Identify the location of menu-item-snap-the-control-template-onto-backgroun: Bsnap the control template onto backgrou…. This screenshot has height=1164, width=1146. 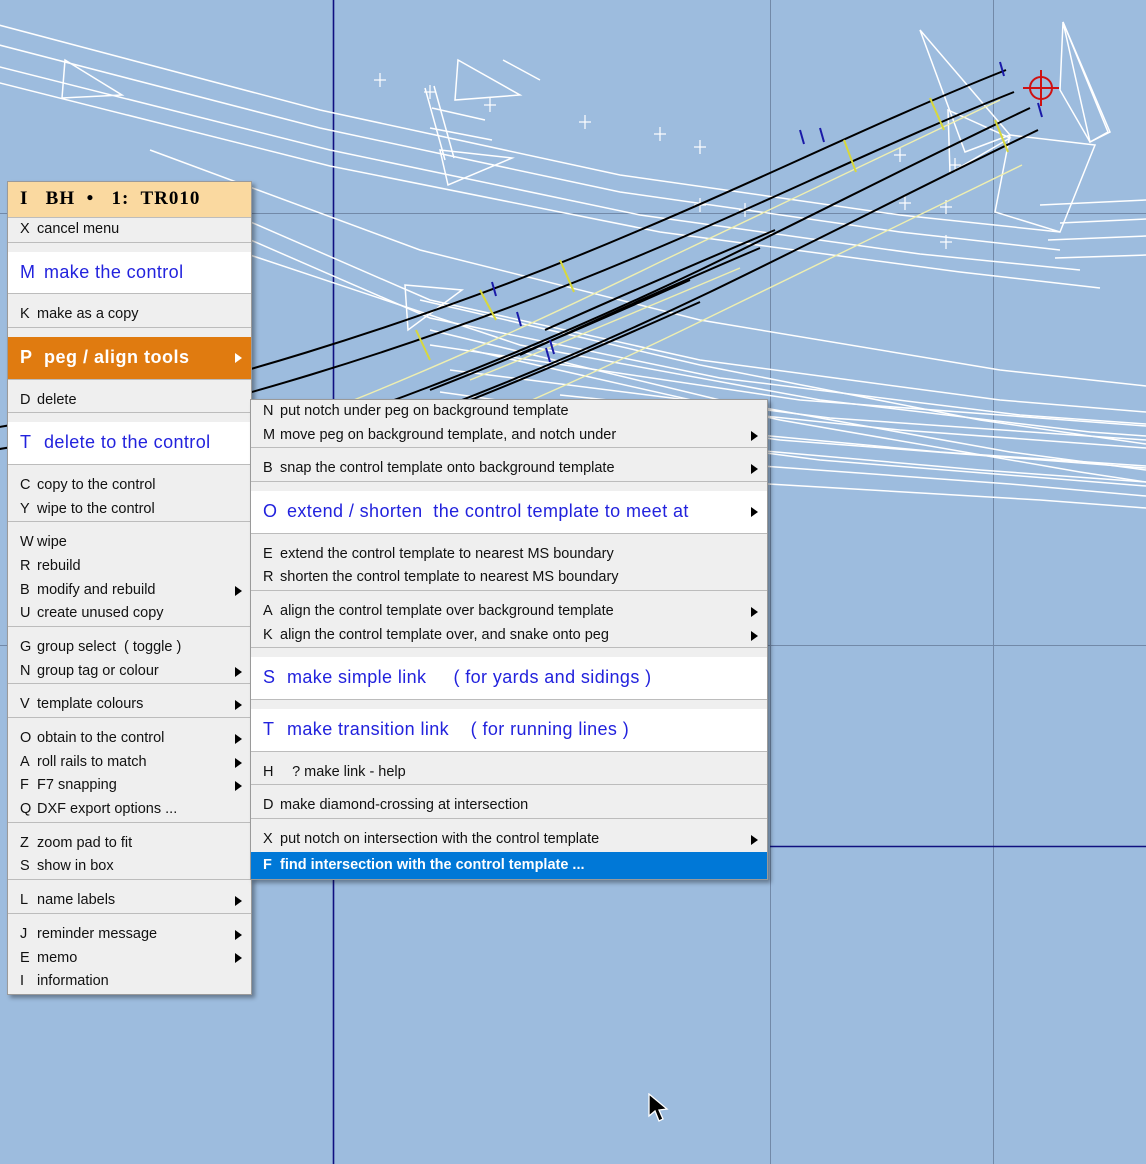
(509, 469).